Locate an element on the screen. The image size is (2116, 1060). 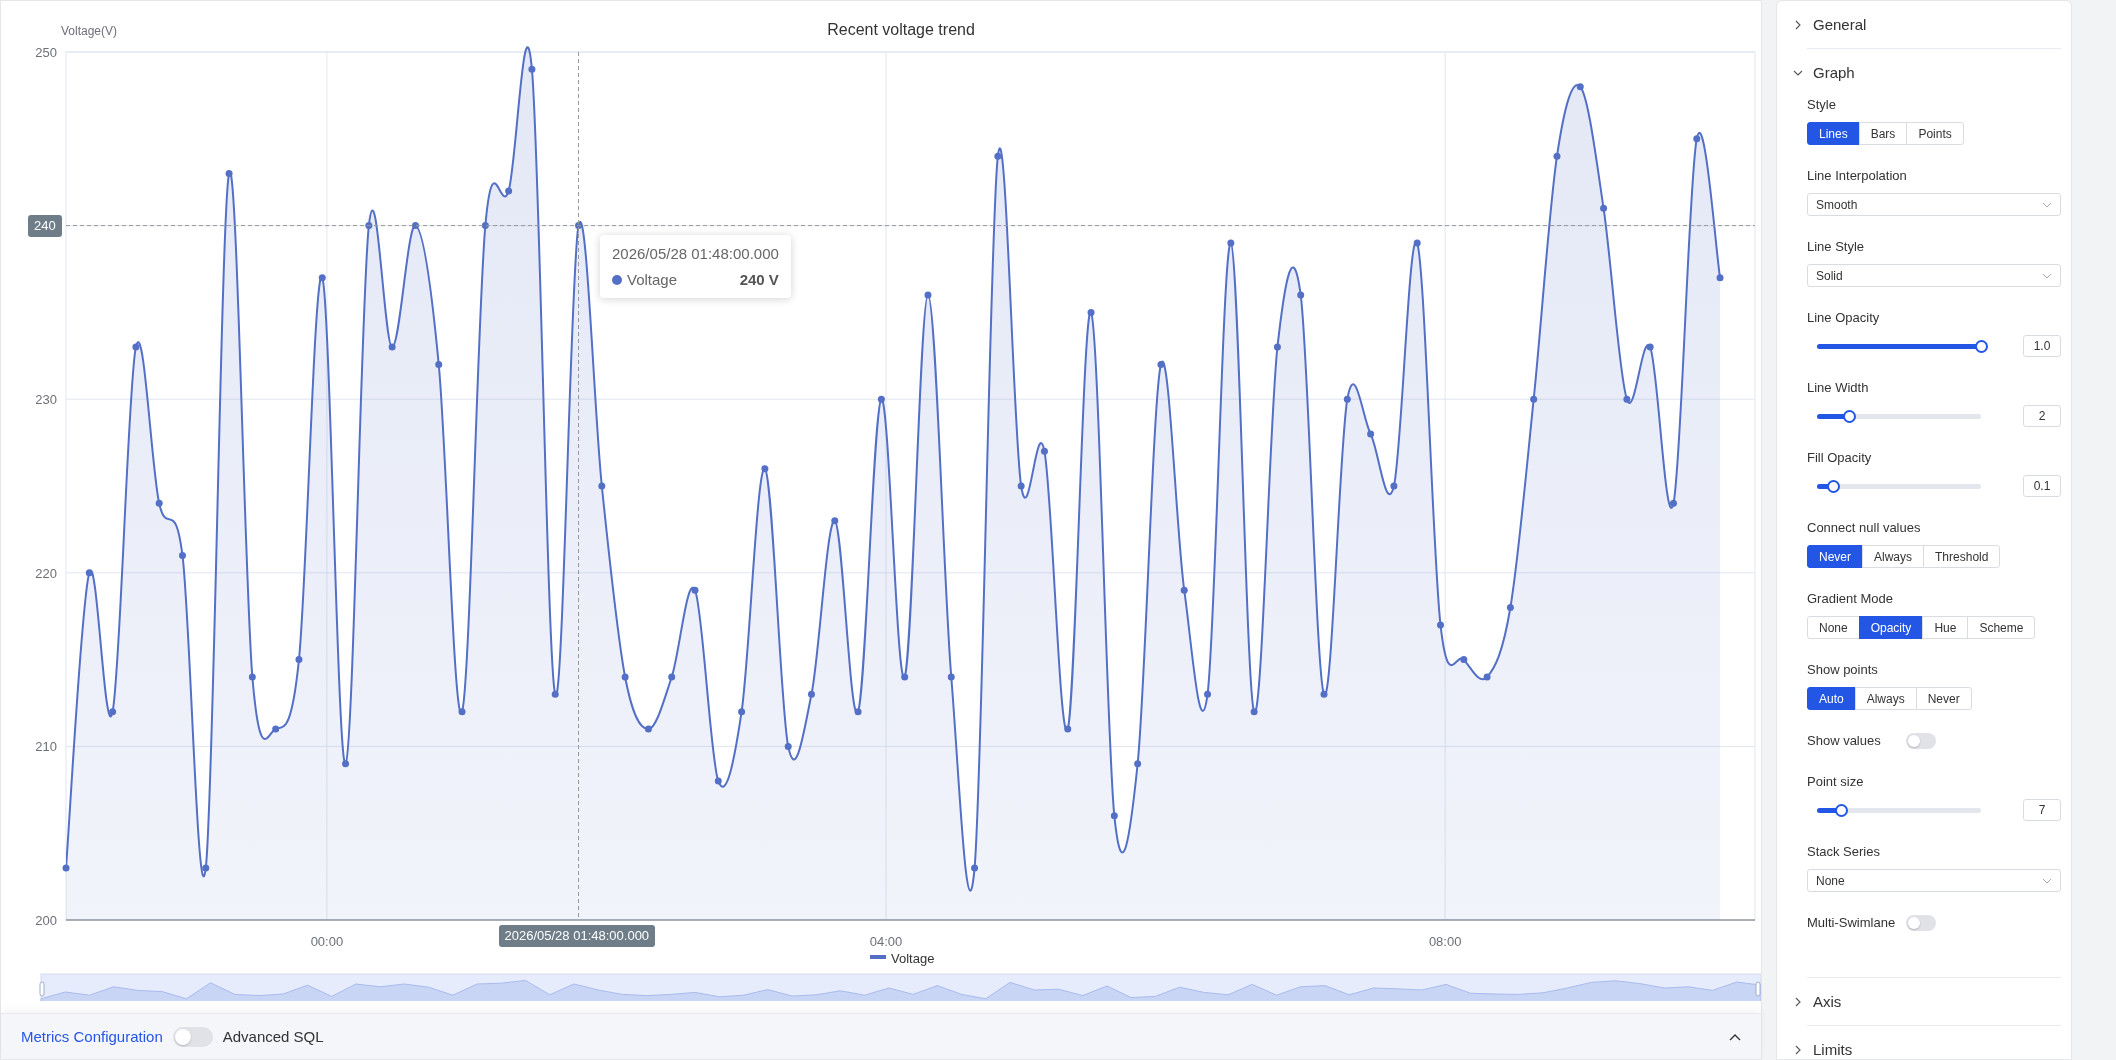
y-tick-label: 200 is located at coordinates (46, 920).